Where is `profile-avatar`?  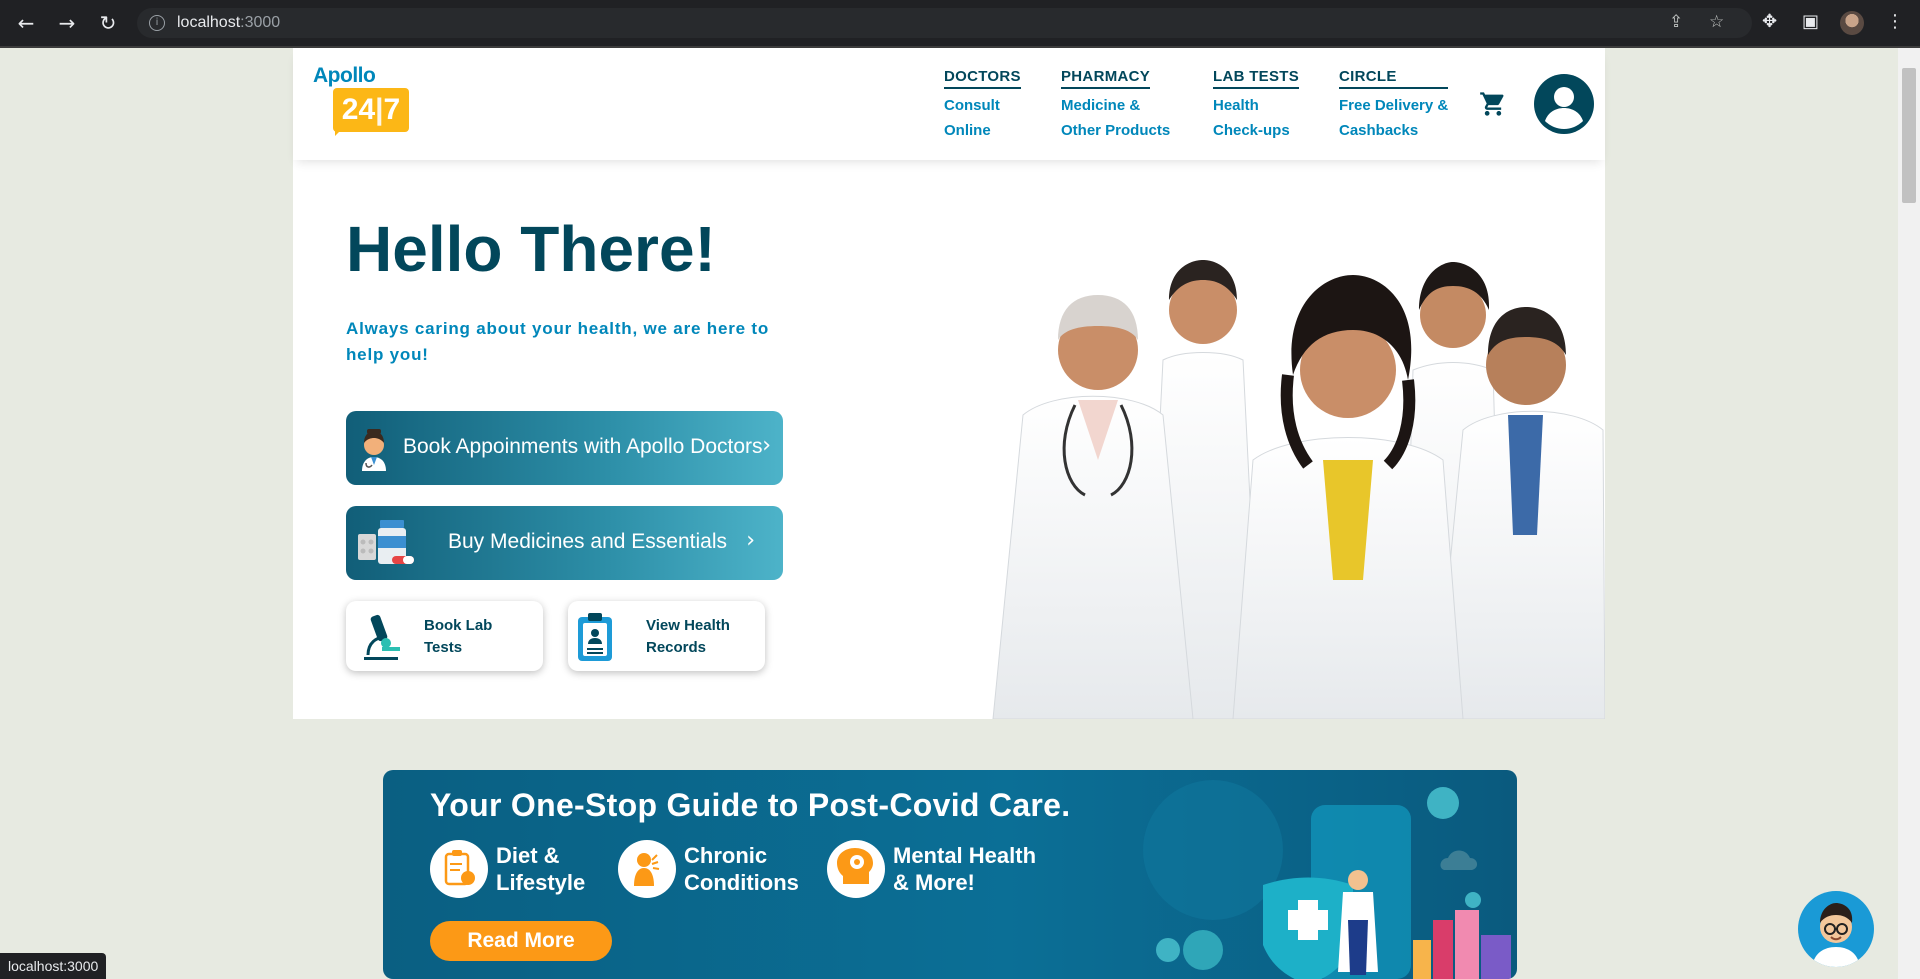
profile-avatar is located at coordinates (1852, 23).